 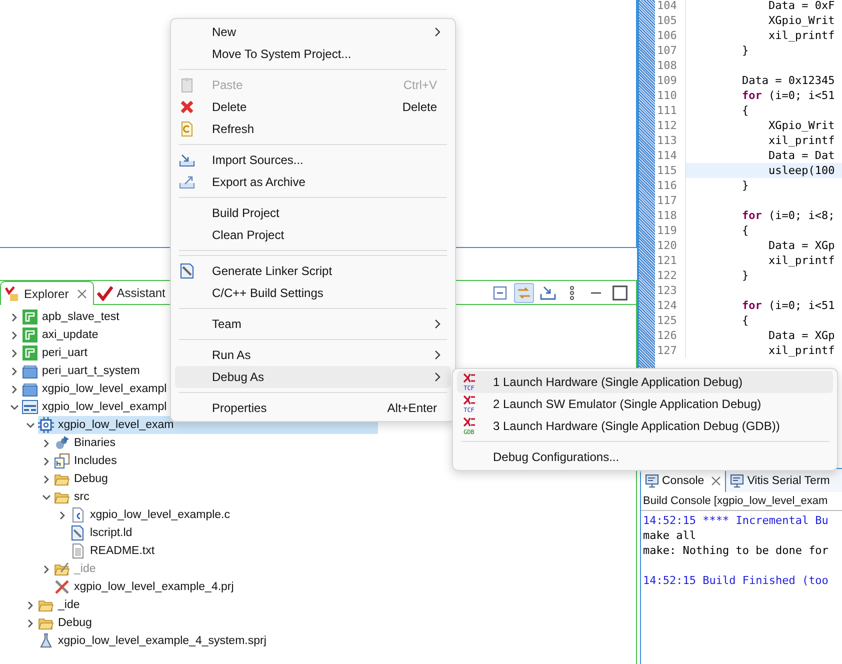 What do you see at coordinates (313, 377) in the screenshot?
I see `menu-item: Debug As` at bounding box center [313, 377].